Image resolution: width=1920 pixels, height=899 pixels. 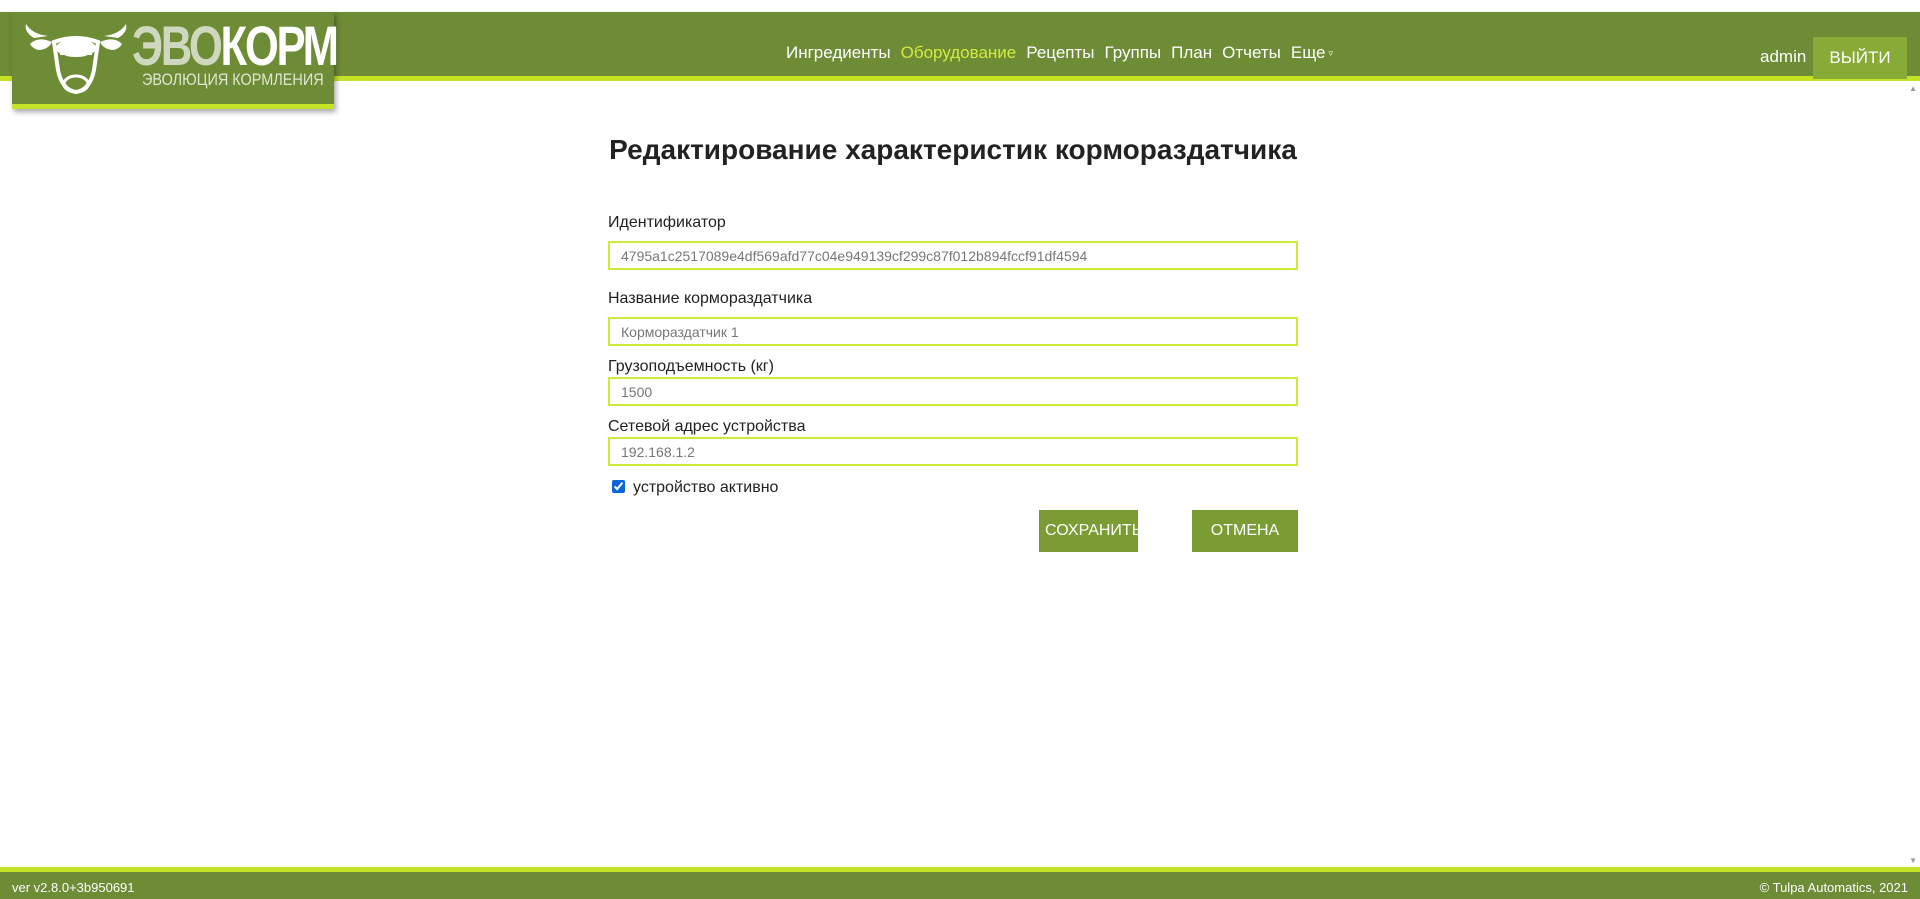 What do you see at coordinates (953, 451) in the screenshot?
I see `address-field` at bounding box center [953, 451].